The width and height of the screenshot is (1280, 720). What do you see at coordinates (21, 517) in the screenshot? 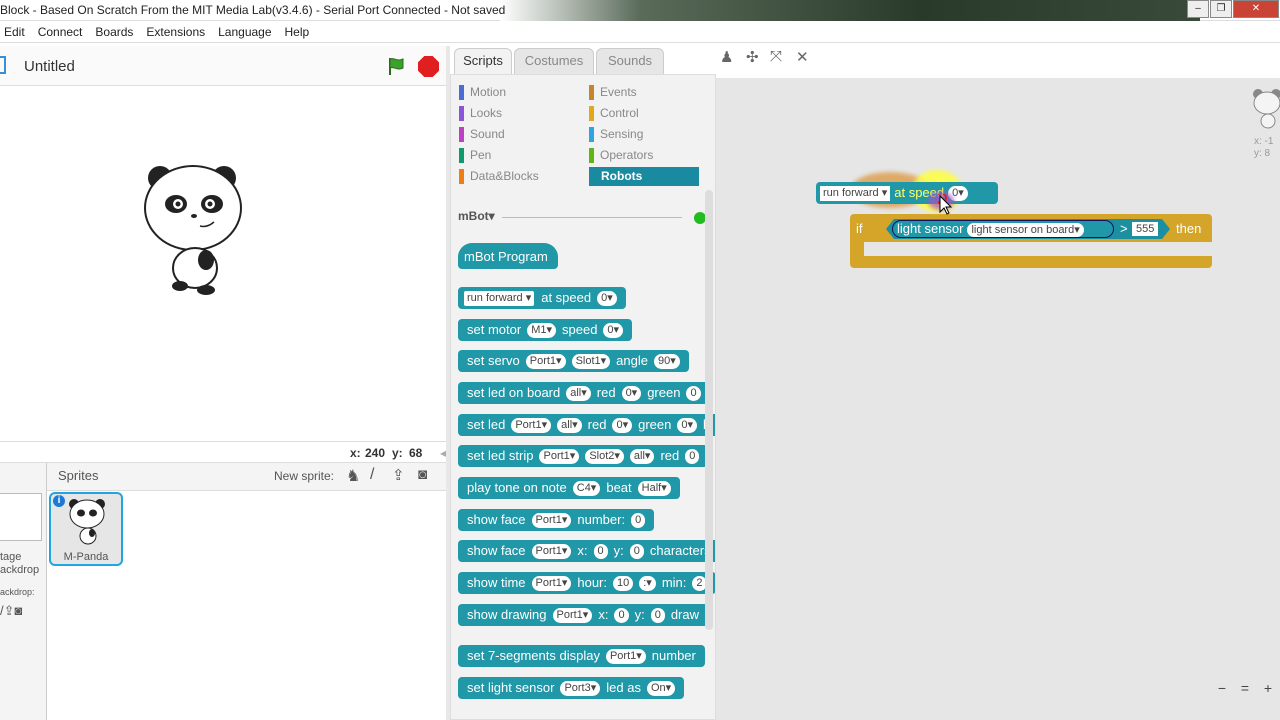
I see `stage-thumbnail` at bounding box center [21, 517].